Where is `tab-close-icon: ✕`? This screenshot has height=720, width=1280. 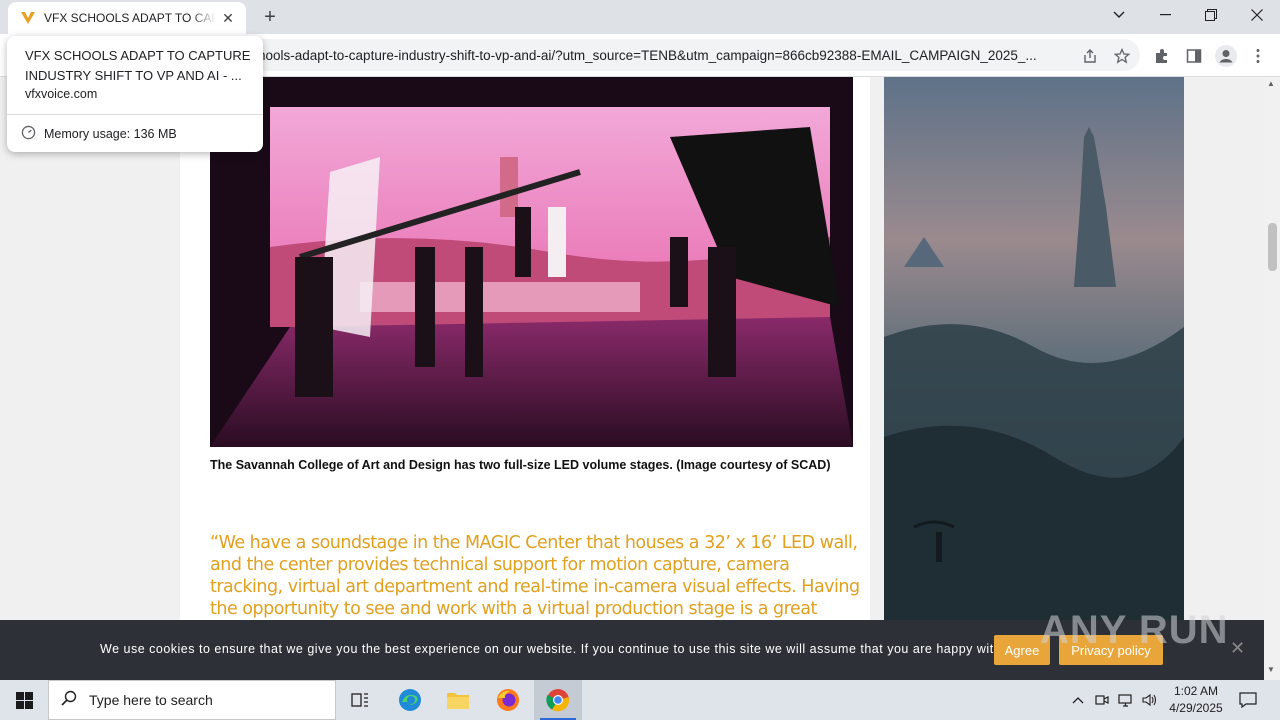 tab-close-icon: ✕ is located at coordinates (228, 18).